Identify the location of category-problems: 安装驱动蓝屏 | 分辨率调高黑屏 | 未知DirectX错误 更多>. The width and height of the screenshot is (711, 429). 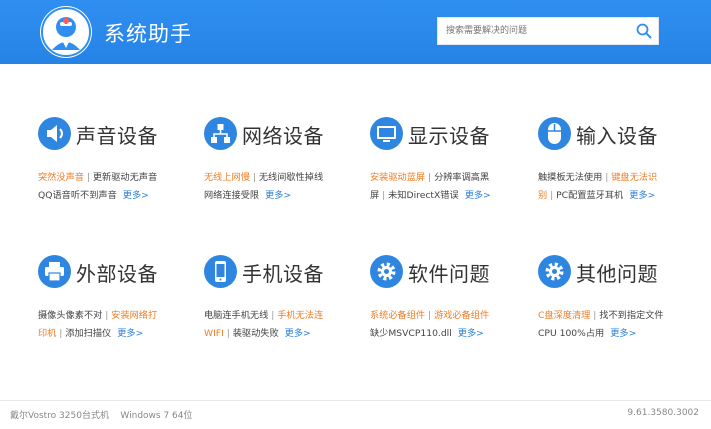
(450, 187).